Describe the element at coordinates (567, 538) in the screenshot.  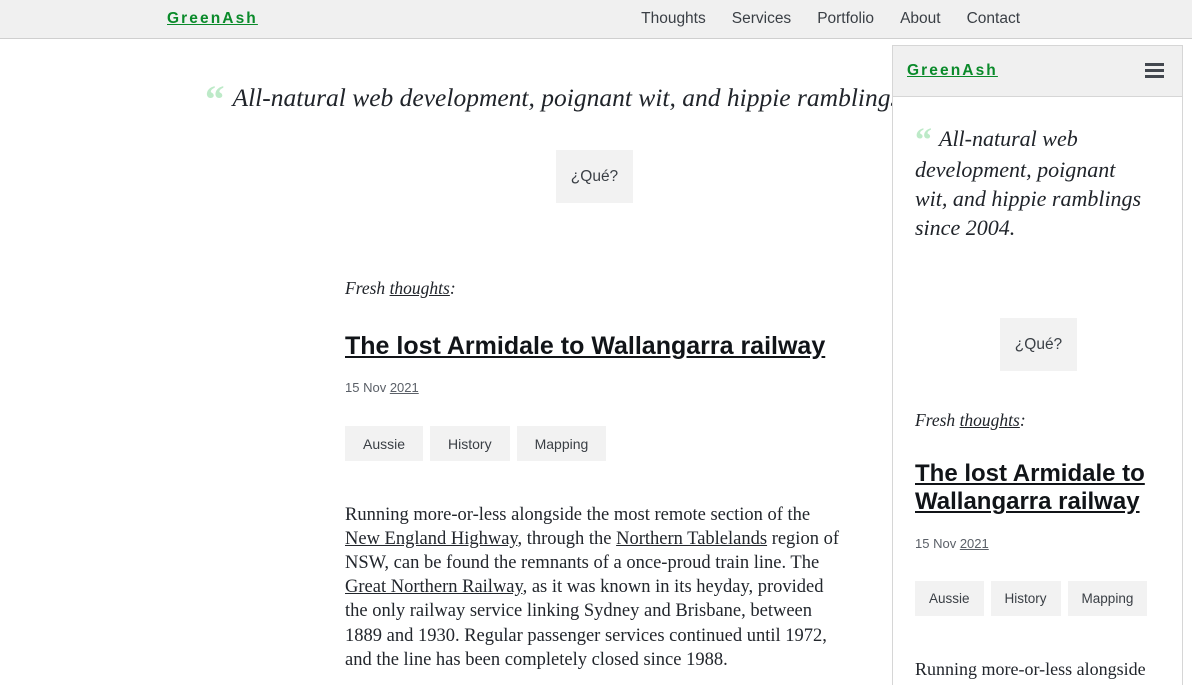
I see `excerpt-part-2: , through the` at that location.